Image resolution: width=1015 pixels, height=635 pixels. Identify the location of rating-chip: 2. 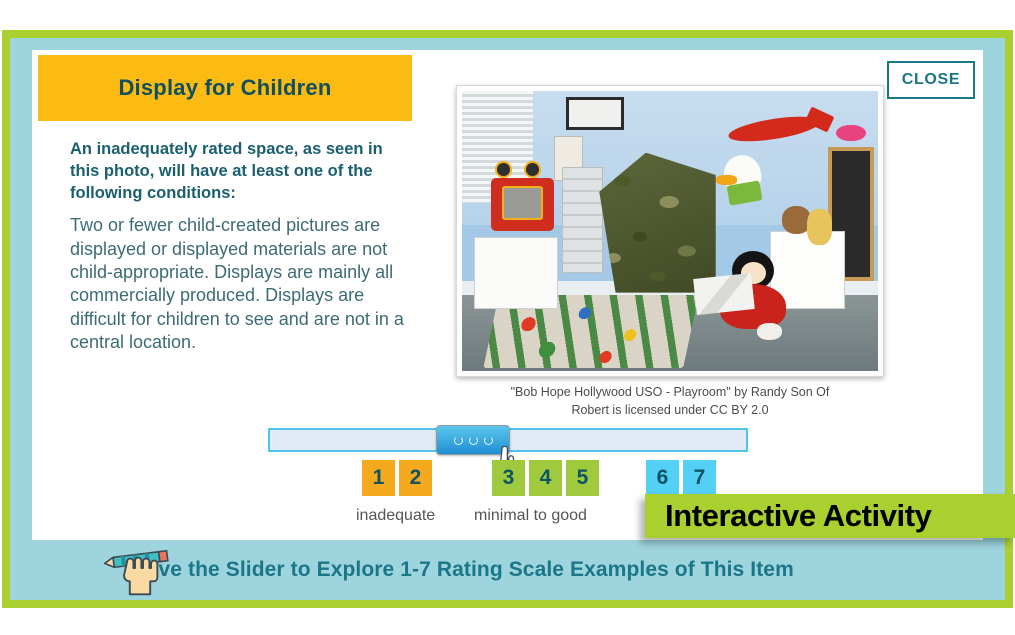
(415, 478).